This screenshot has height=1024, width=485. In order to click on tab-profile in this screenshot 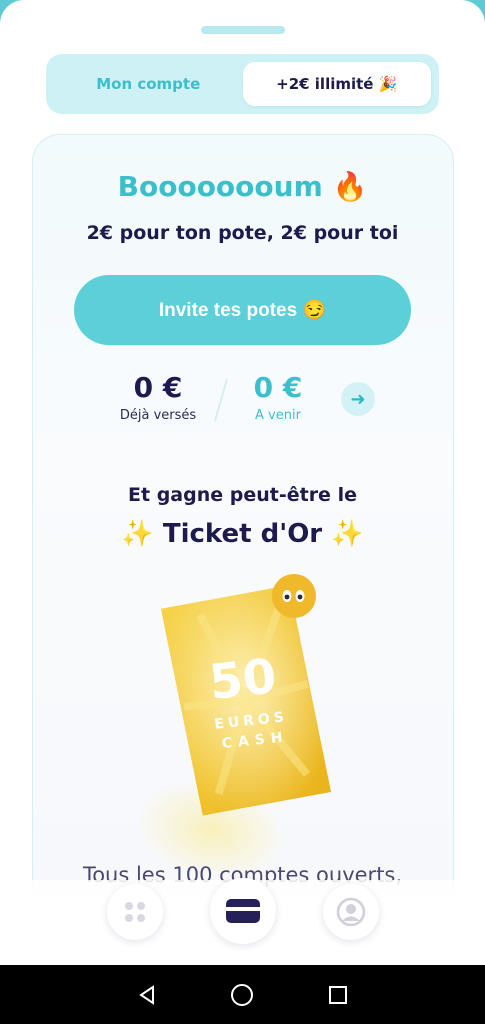, I will do `click(351, 912)`.